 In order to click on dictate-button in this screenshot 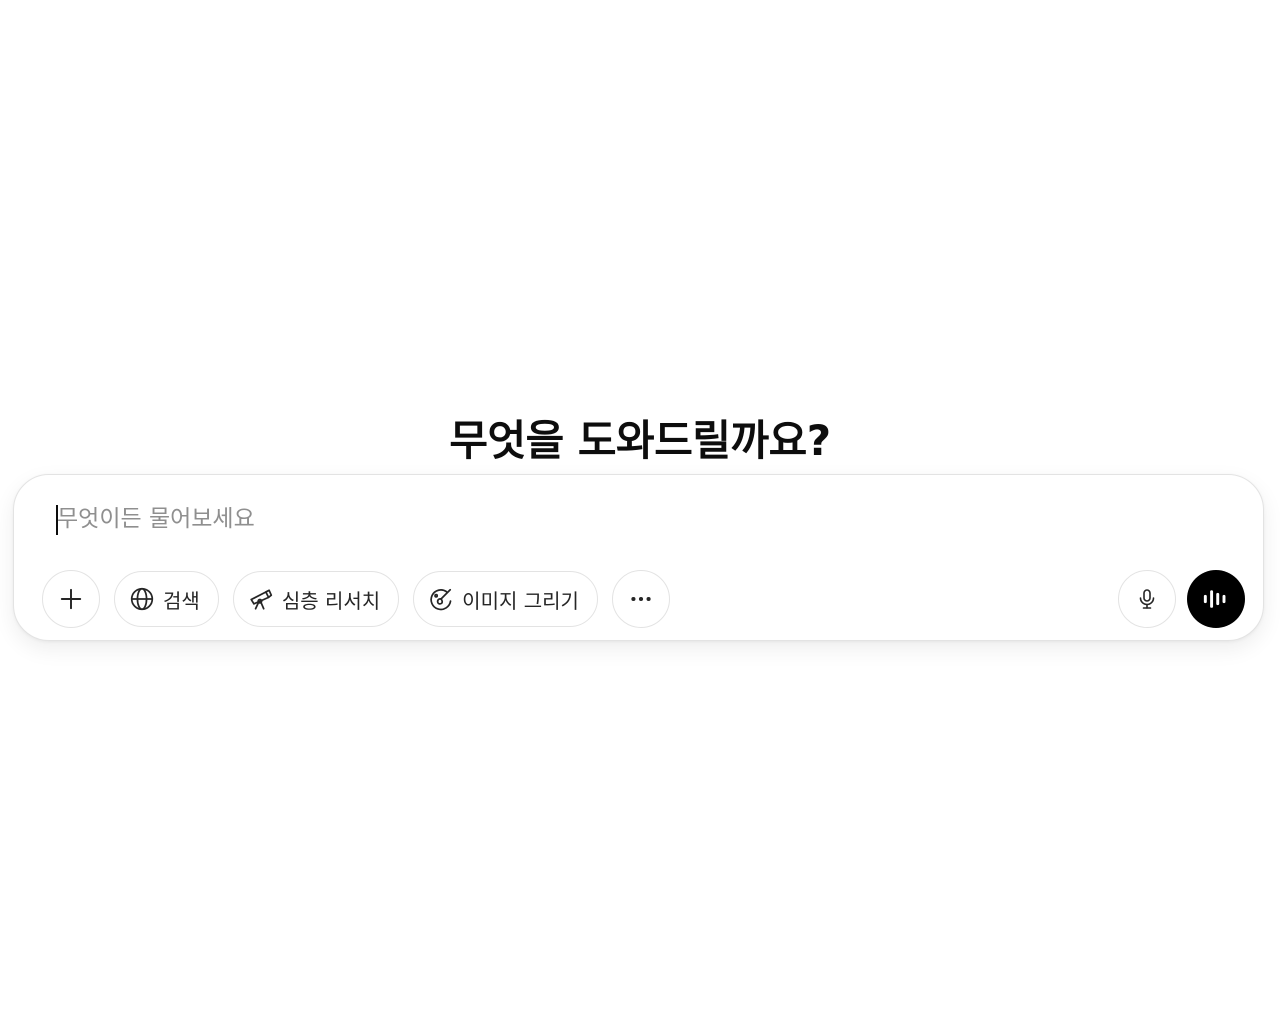, I will do `click(1147, 599)`.